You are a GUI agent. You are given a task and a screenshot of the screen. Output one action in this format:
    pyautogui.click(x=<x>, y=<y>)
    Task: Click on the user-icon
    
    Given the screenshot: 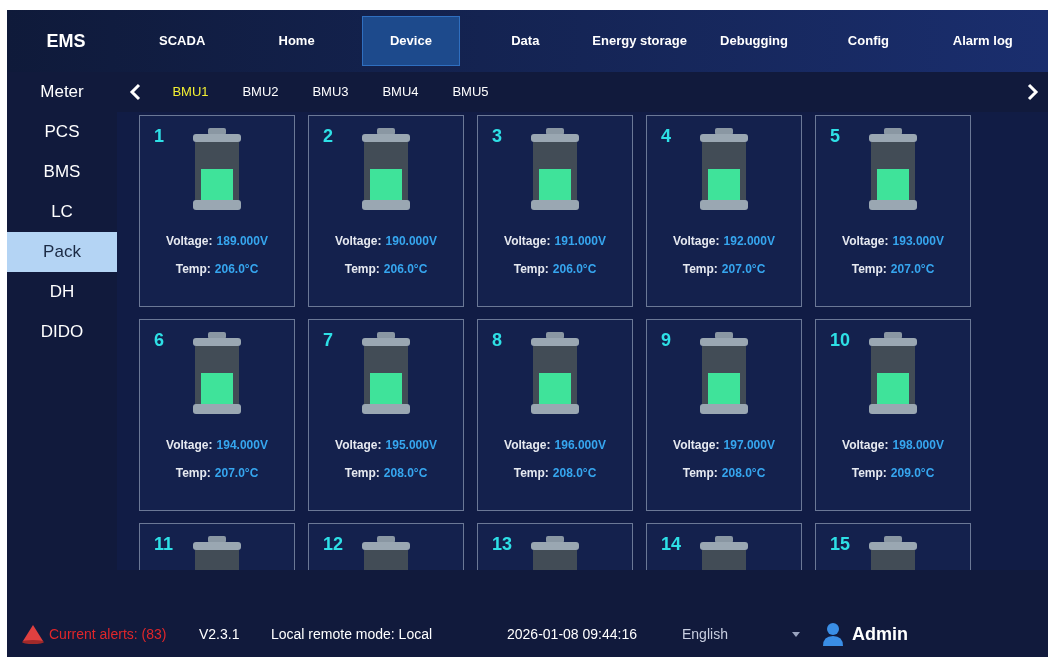 What is the action you would take?
    pyautogui.click(x=833, y=634)
    